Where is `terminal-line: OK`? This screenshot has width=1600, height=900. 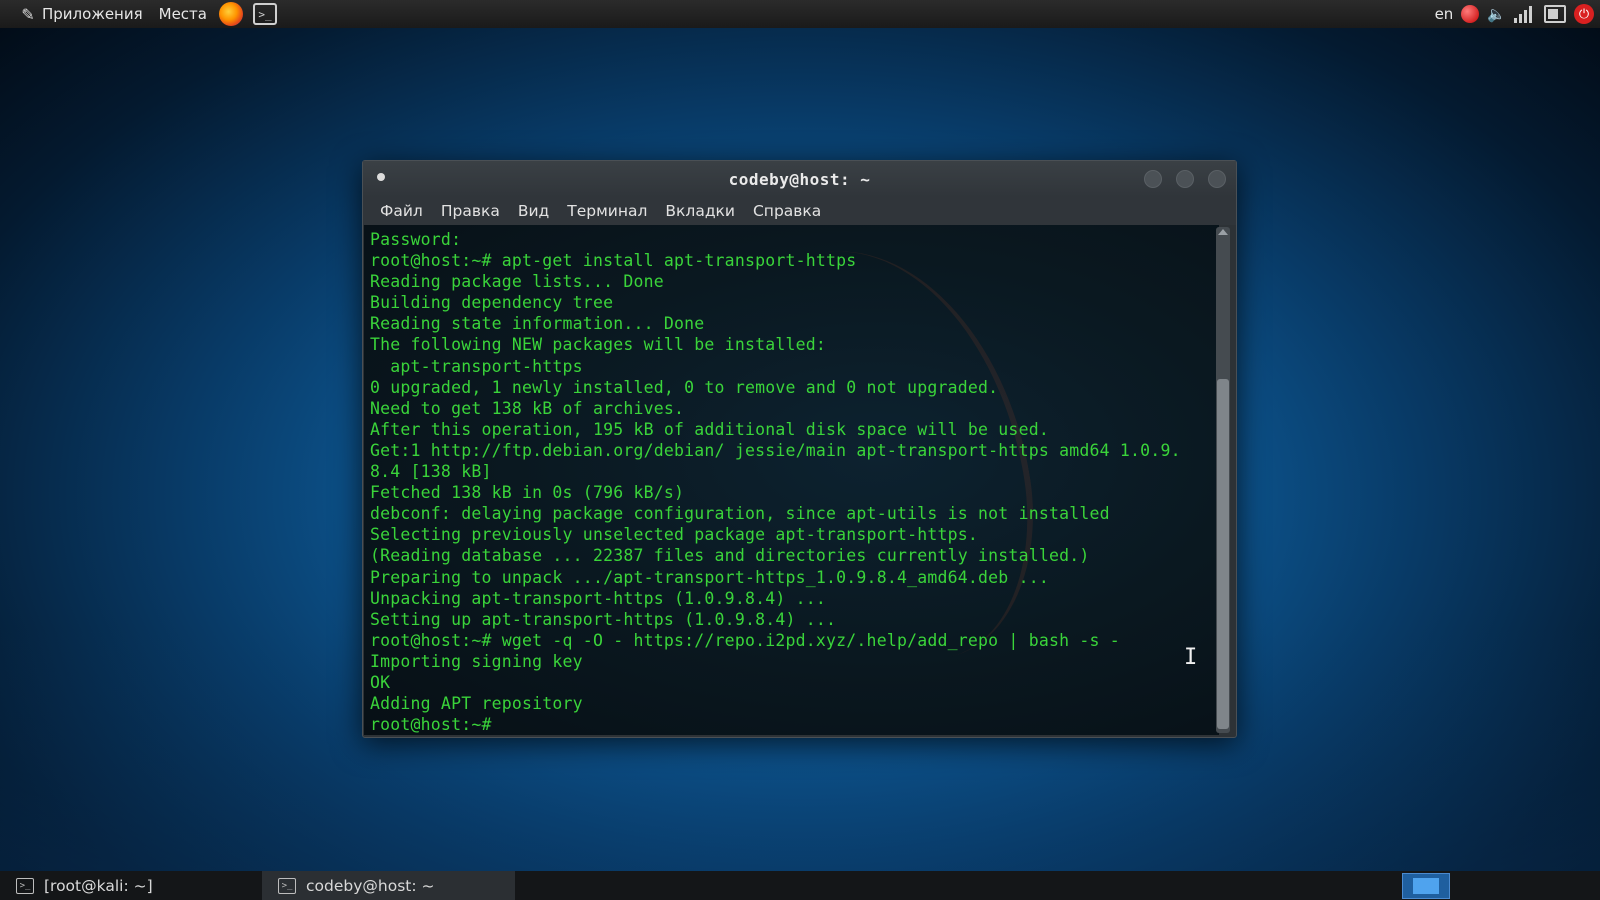
terminal-line: OK is located at coordinates (380, 682).